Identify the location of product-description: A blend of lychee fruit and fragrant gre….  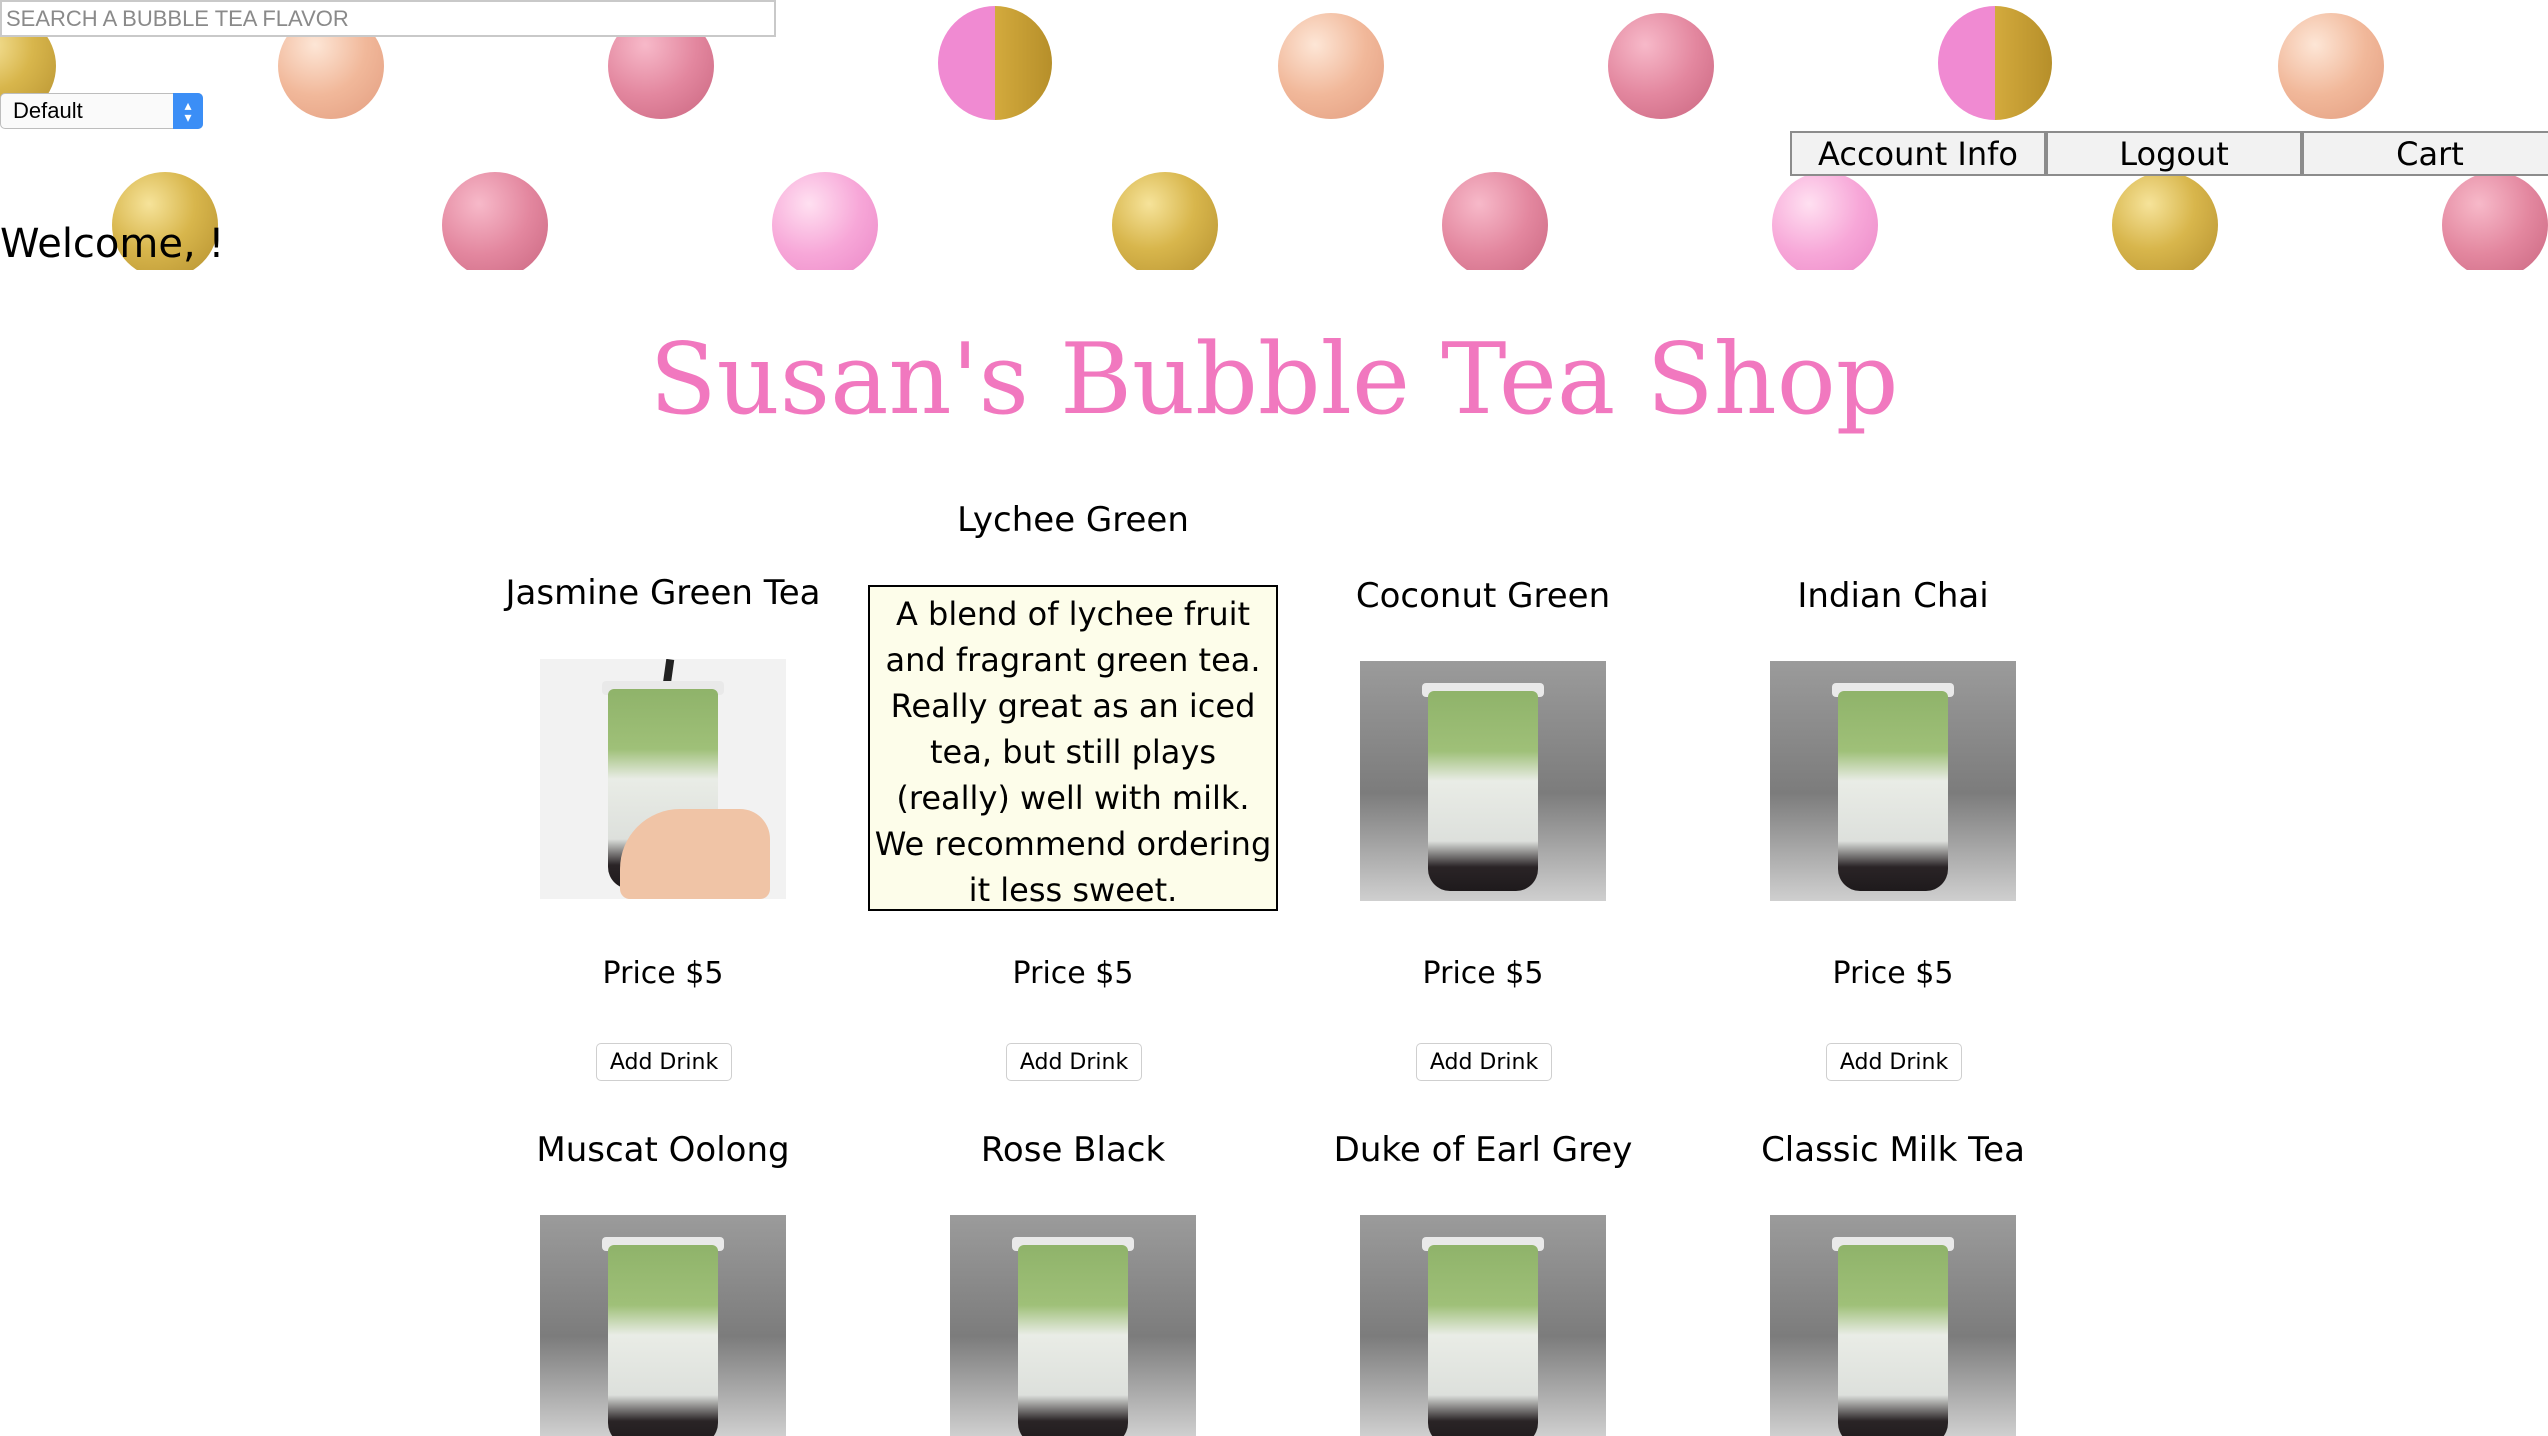
(1073, 748).